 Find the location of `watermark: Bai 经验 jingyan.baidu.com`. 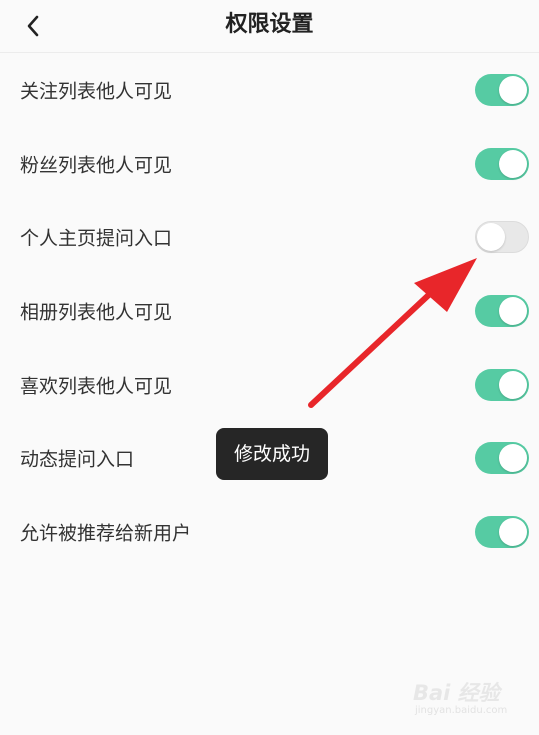

watermark: Bai 经验 jingyan.baidu.com is located at coordinates (461, 698).